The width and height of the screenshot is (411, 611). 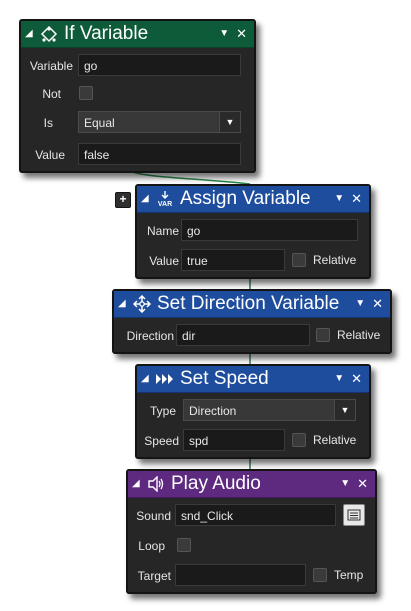 What do you see at coordinates (161, 441) in the screenshot?
I see `speed-label: Speed` at bounding box center [161, 441].